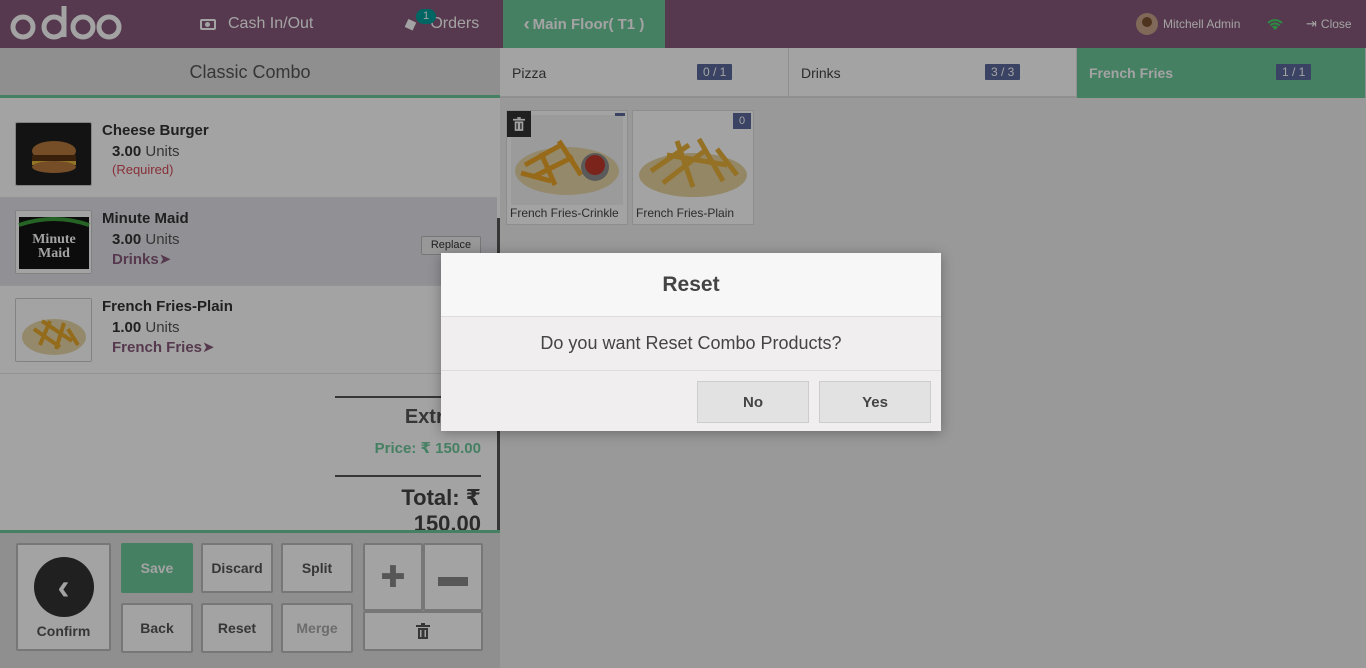 The width and height of the screenshot is (1366, 668). I want to click on no-button: No, so click(753, 402).